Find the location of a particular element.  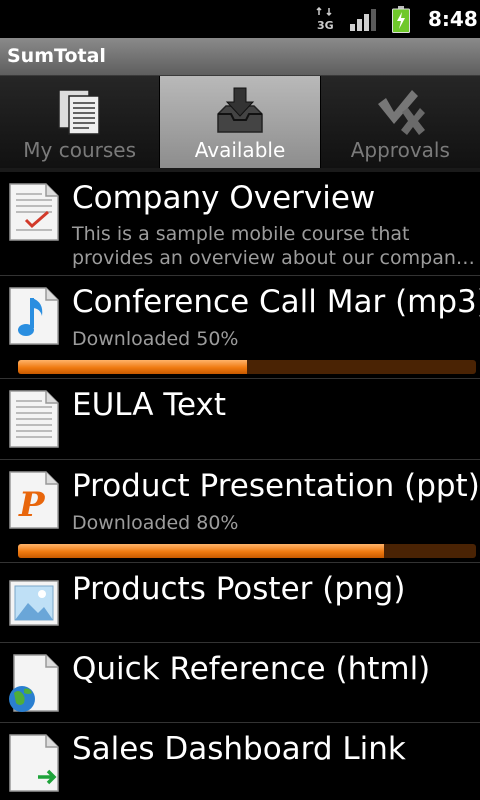

download-tray-icon is located at coordinates (240, 110).